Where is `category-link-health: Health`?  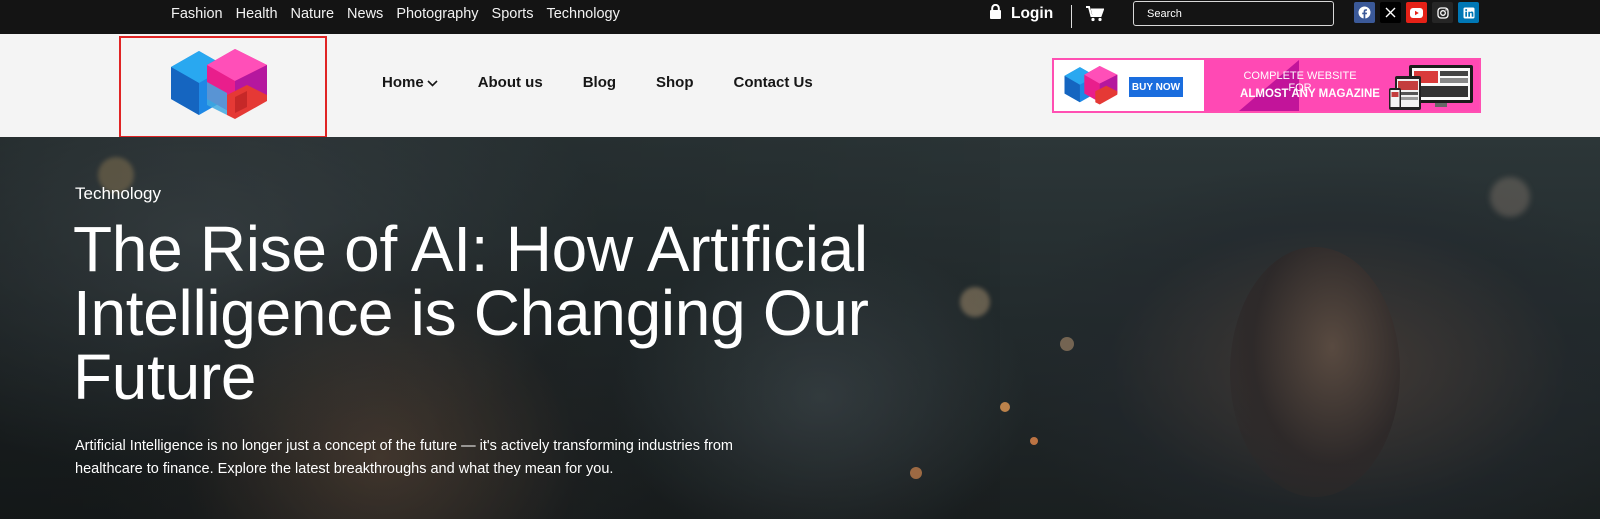 category-link-health: Health is located at coordinates (257, 14).